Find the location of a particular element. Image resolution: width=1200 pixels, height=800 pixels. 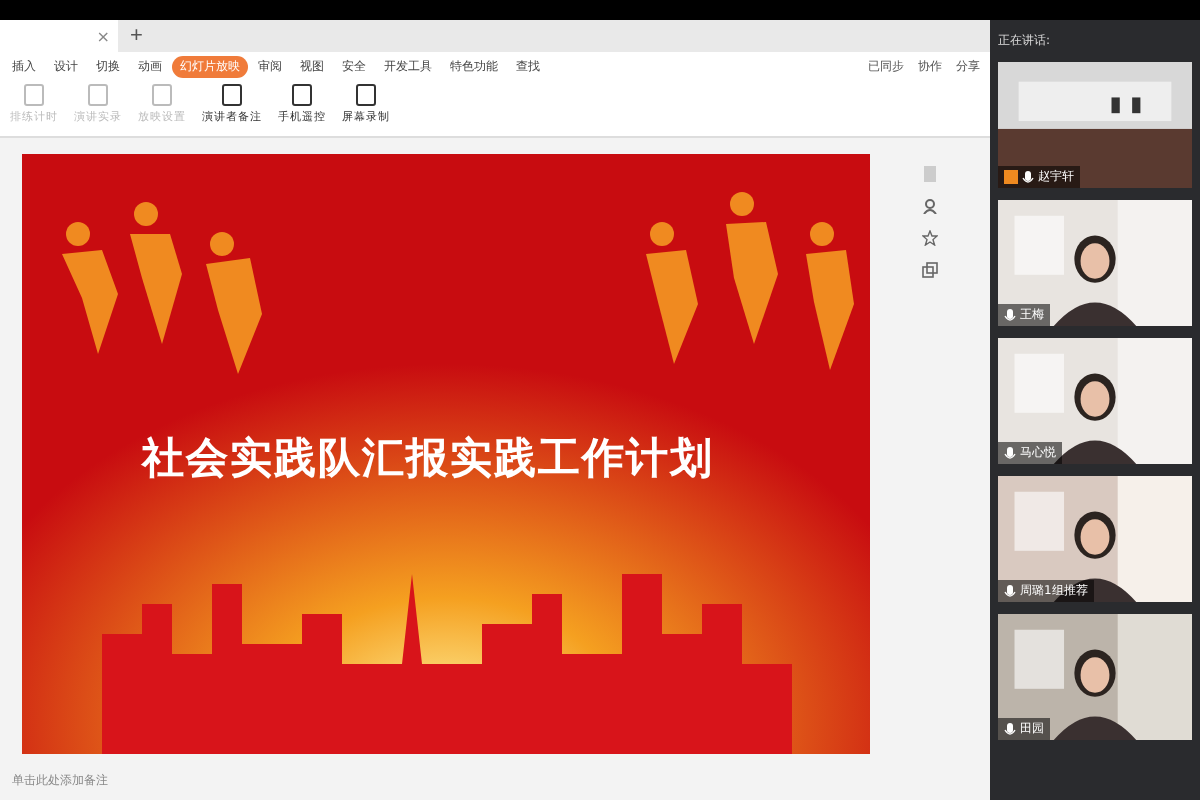

new-tab-button: + is located at coordinates (136, 36).